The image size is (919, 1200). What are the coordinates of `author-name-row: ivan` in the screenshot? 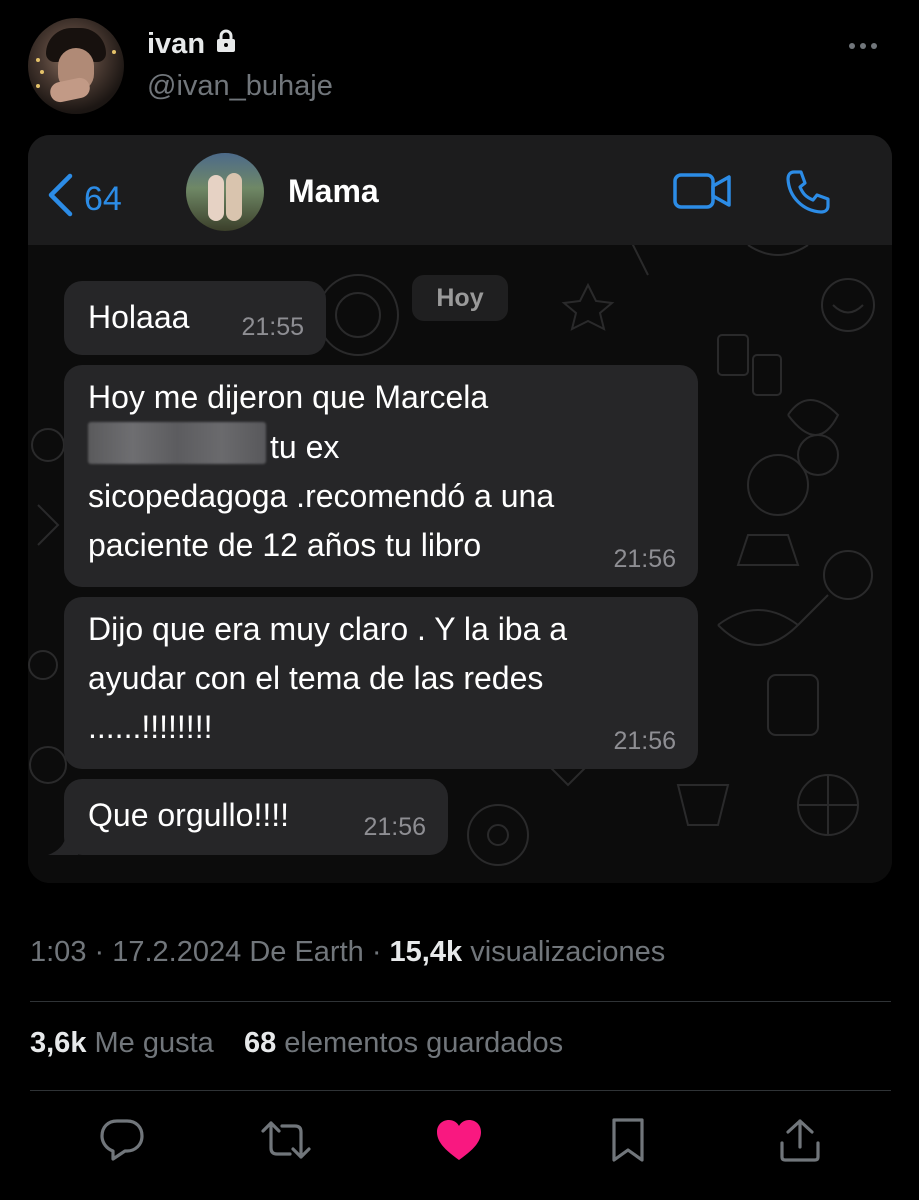 It's located at (192, 44).